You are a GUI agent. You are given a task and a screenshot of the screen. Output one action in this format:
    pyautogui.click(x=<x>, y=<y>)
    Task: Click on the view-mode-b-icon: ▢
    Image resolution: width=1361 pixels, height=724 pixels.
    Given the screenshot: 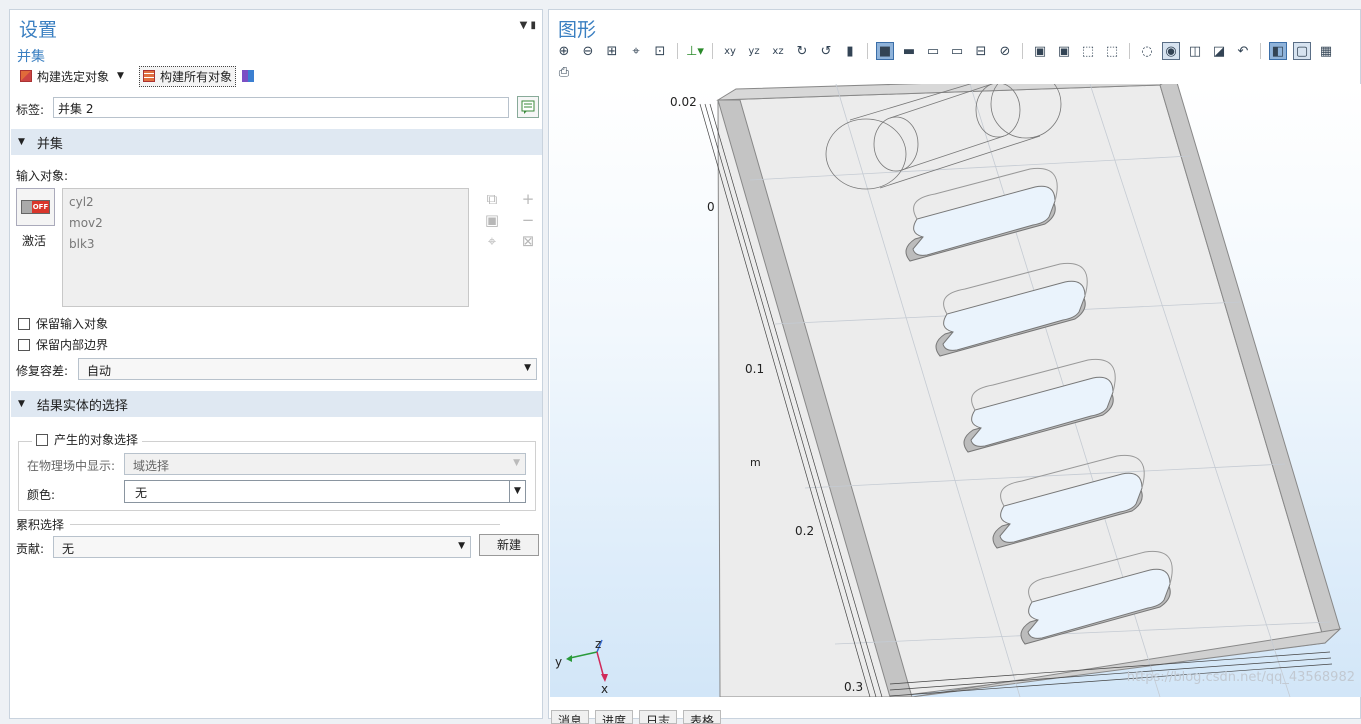 What is the action you would take?
    pyautogui.click(x=1302, y=51)
    